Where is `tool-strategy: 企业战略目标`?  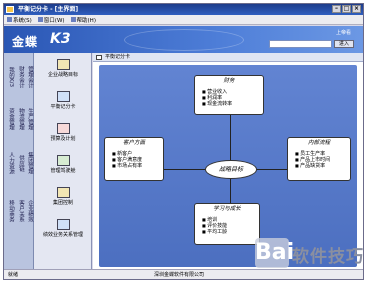 tool-strategy: 企业战略目标 is located at coordinates (63, 68).